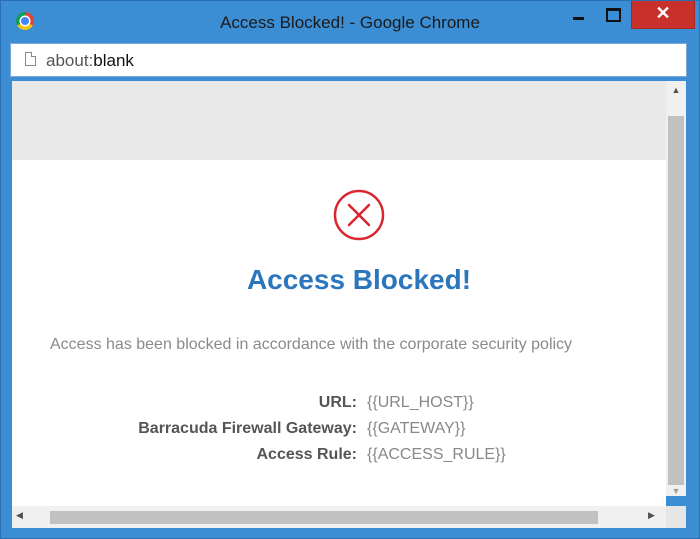  Describe the element at coordinates (359, 279) in the screenshot. I see `page-heading: Access Blocked!` at that location.